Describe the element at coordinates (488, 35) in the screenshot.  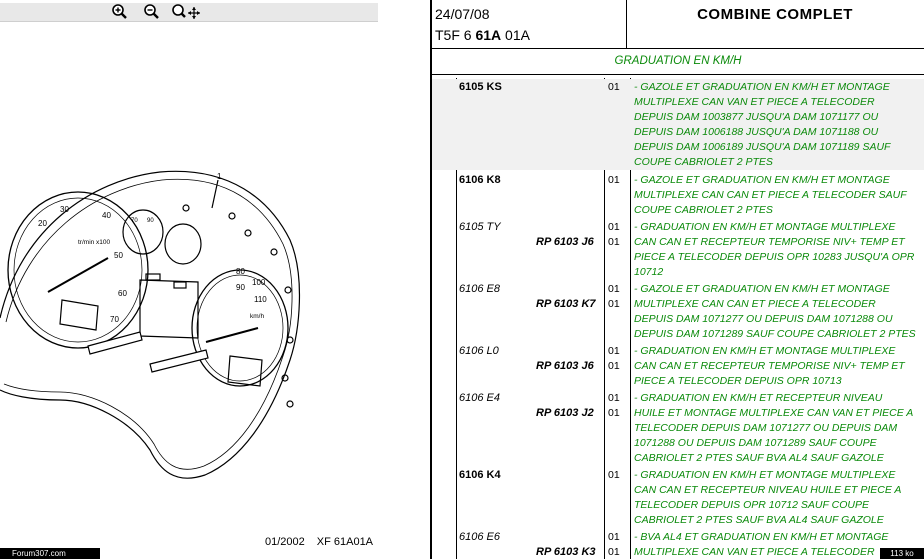
I see `ref-bold: 61A` at that location.